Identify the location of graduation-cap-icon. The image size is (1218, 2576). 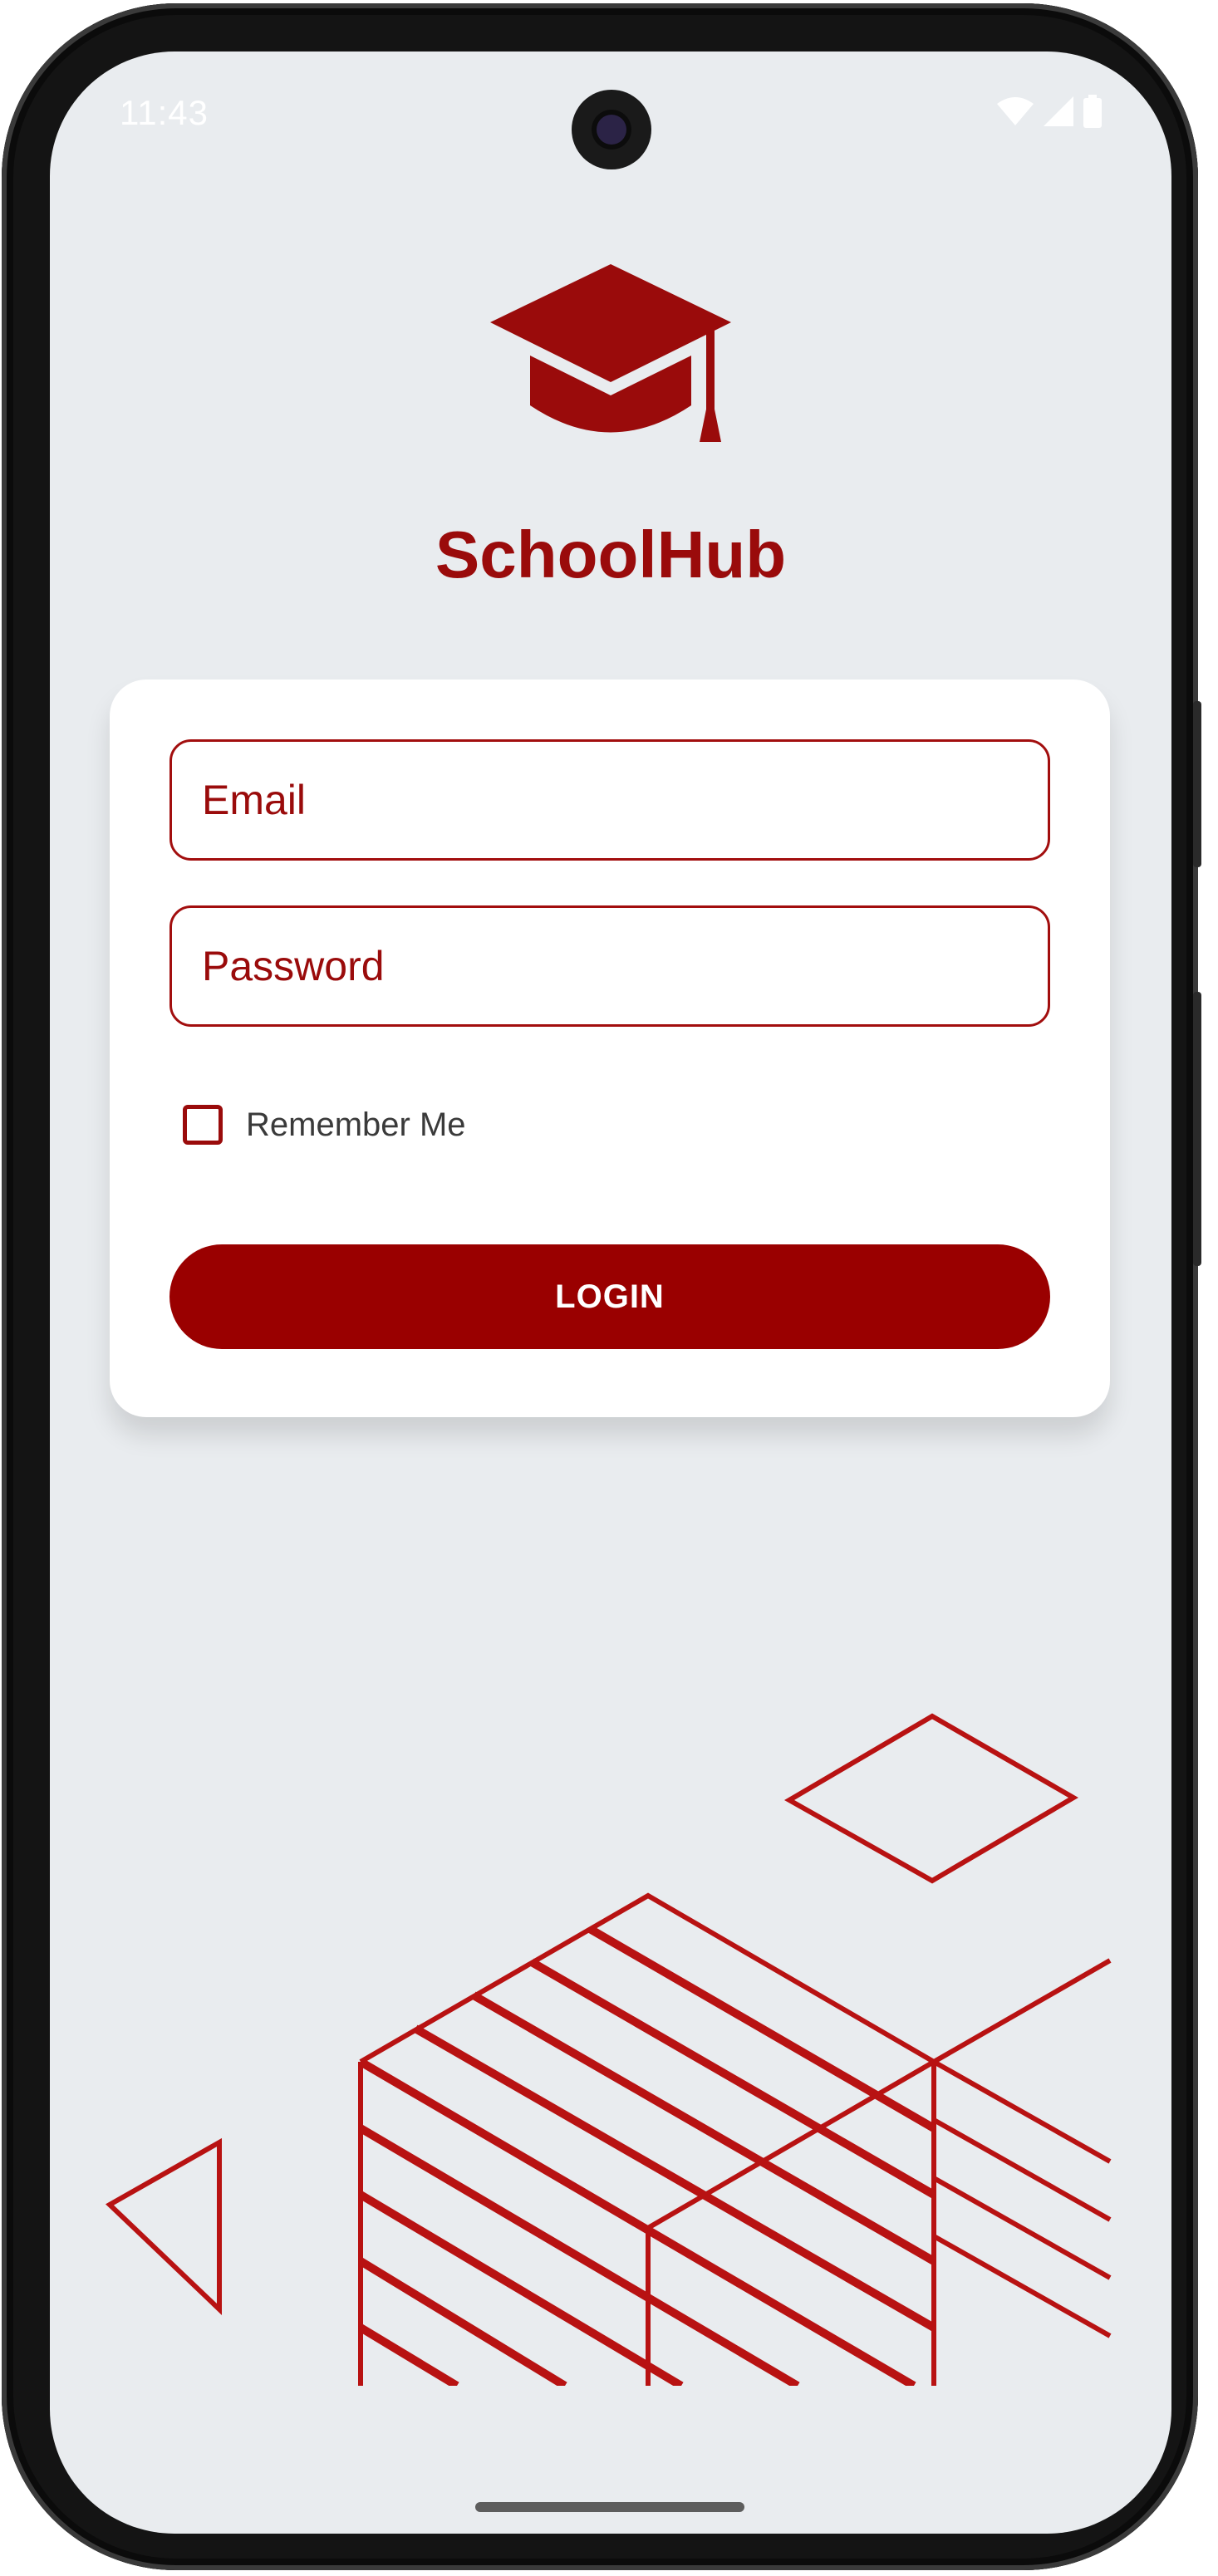
(610, 353).